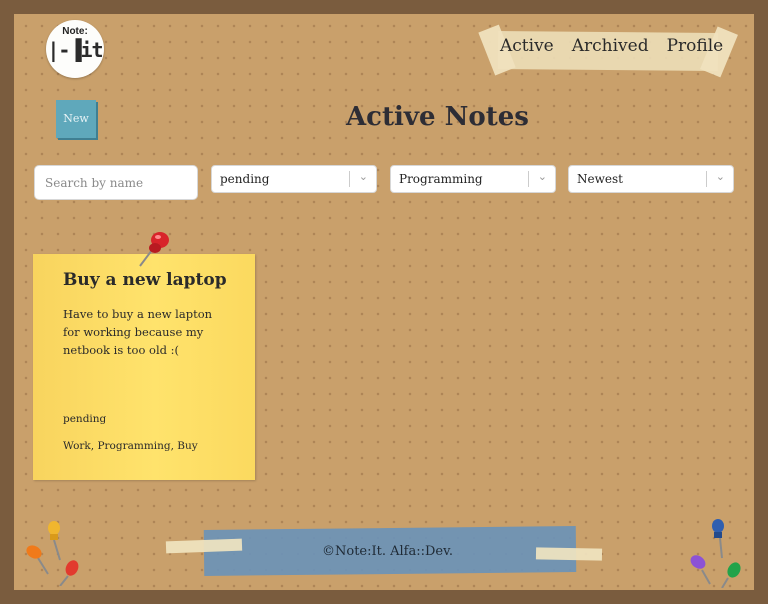  What do you see at coordinates (145, 280) in the screenshot?
I see `note-title: Buy a new laptop` at bounding box center [145, 280].